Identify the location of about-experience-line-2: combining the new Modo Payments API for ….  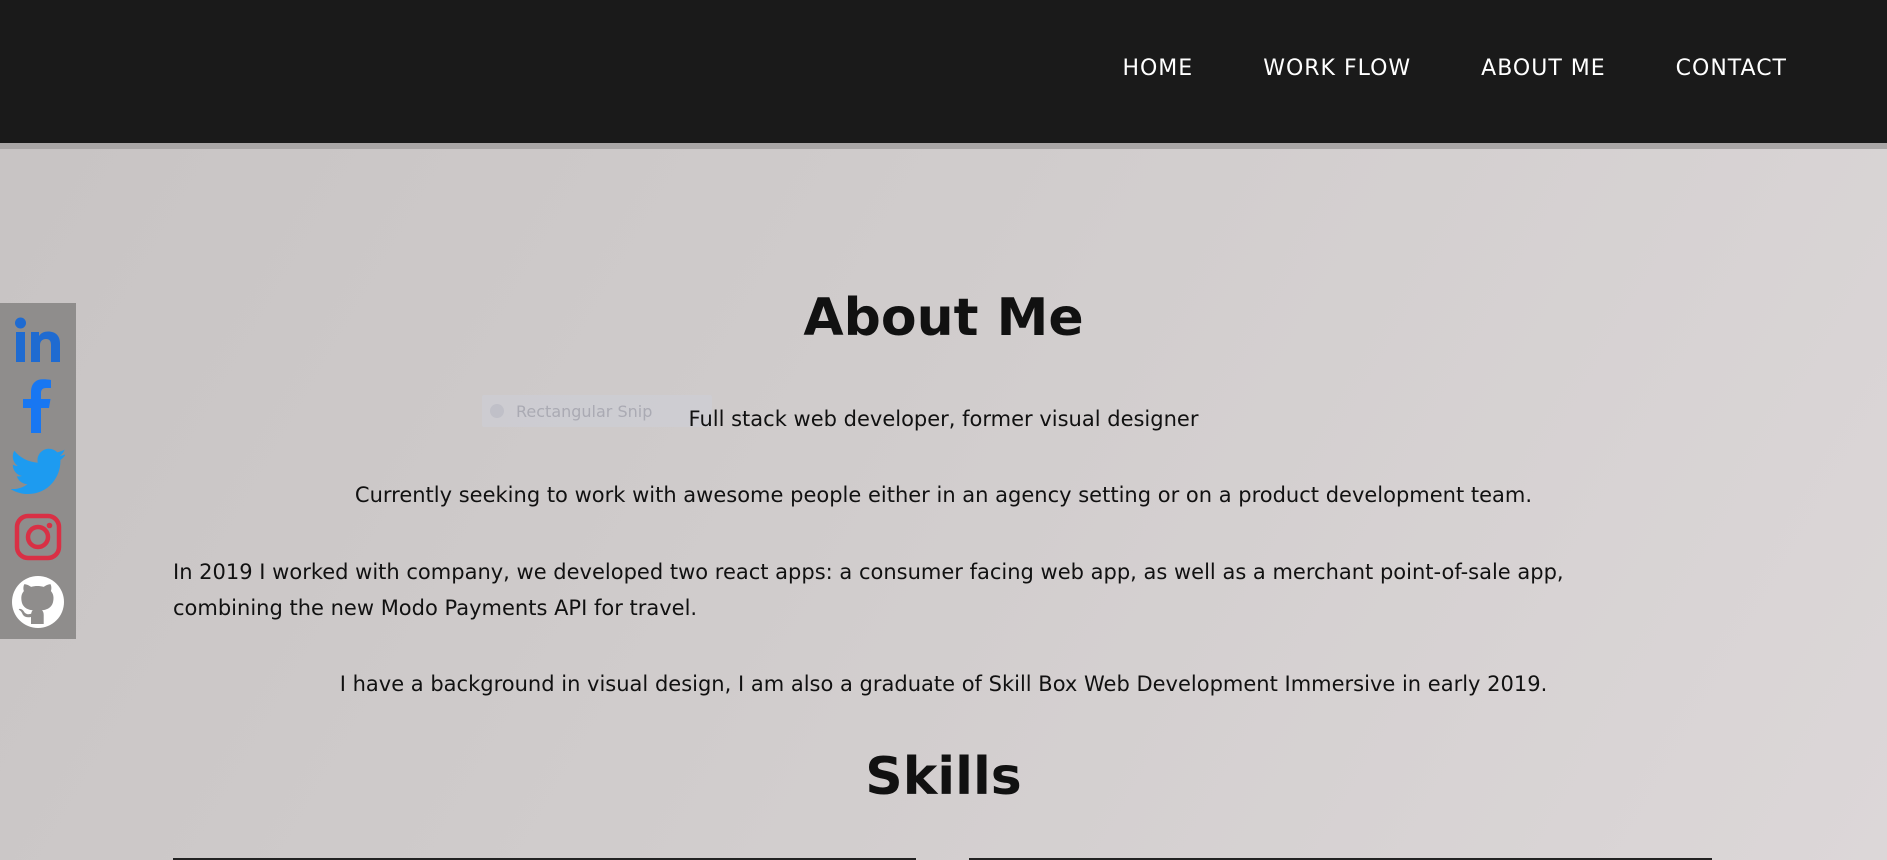
(435, 608).